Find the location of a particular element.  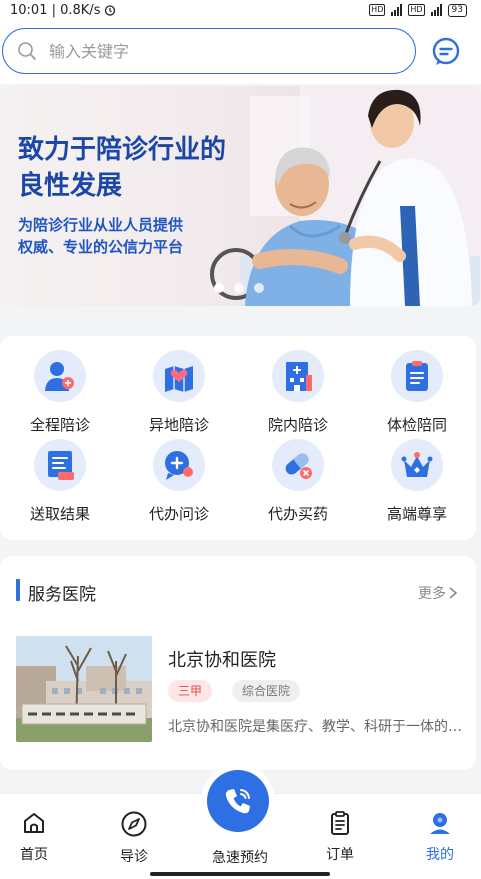

clipboard-icon is located at coordinates (417, 376).